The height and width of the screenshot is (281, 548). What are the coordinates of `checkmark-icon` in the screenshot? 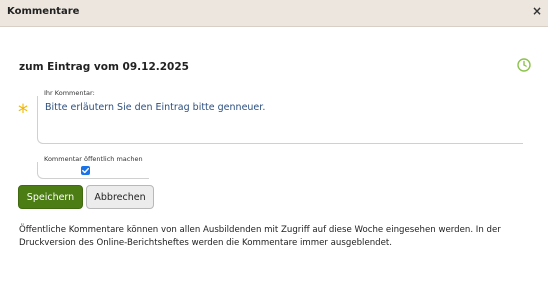 It's located at (86, 170).